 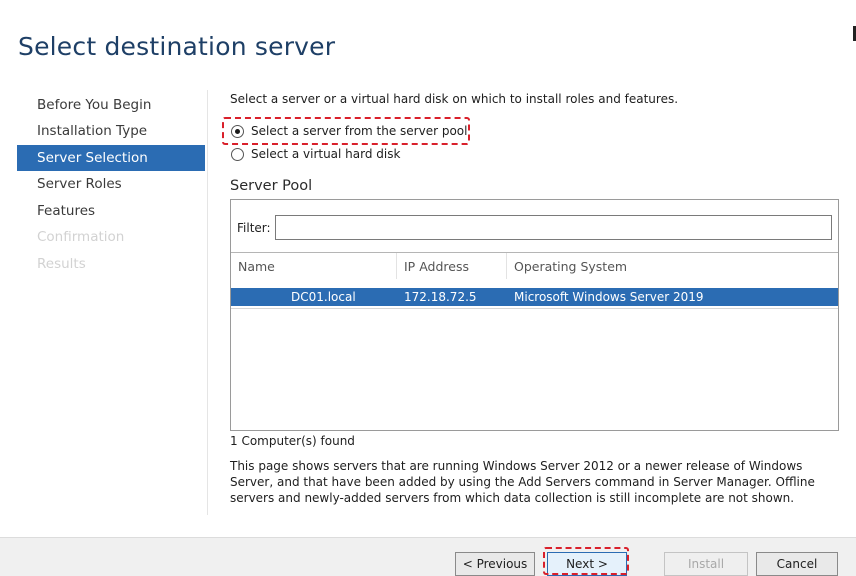 I want to click on grid-separator, so click(x=534, y=252).